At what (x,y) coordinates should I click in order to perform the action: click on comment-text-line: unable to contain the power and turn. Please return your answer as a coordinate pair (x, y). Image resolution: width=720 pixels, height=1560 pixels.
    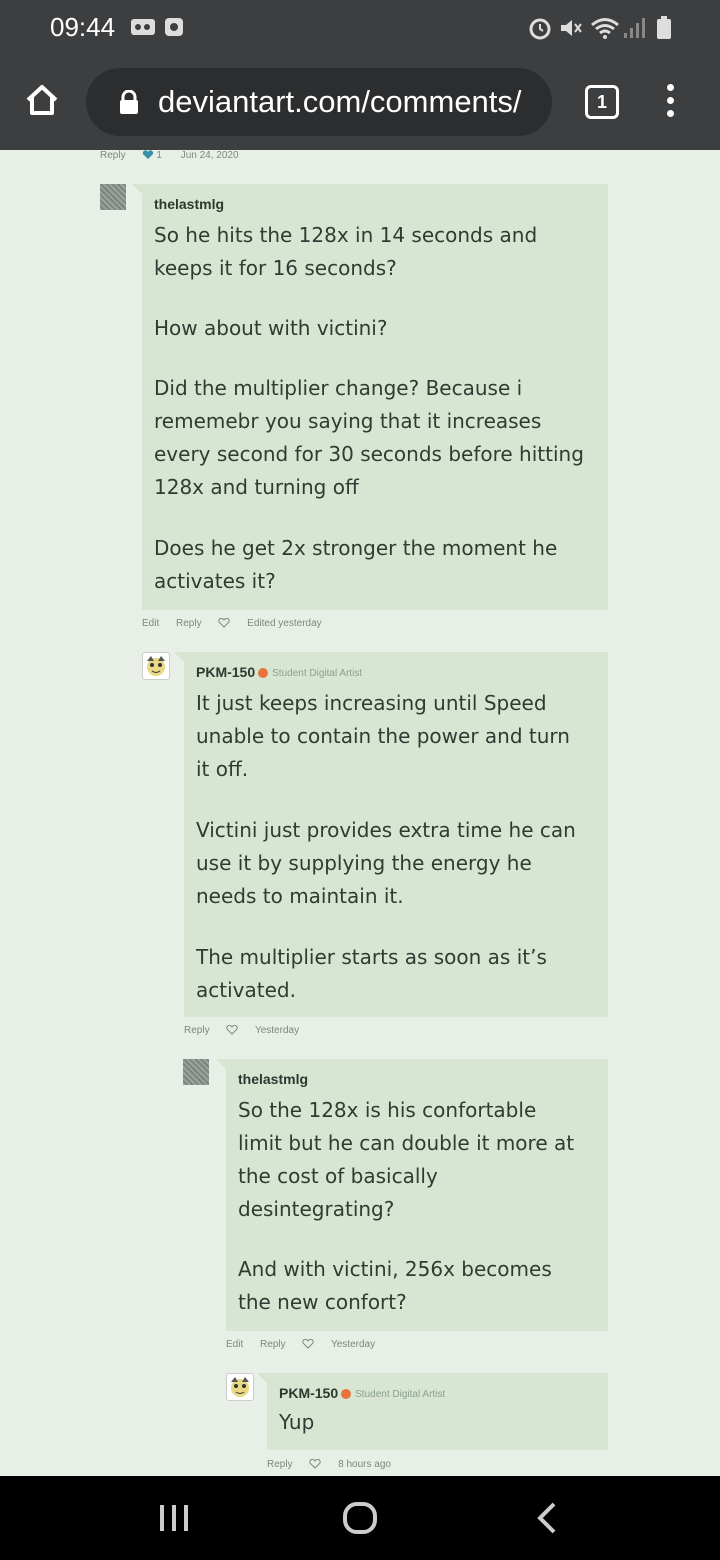
    Looking at the image, I should click on (383, 736).